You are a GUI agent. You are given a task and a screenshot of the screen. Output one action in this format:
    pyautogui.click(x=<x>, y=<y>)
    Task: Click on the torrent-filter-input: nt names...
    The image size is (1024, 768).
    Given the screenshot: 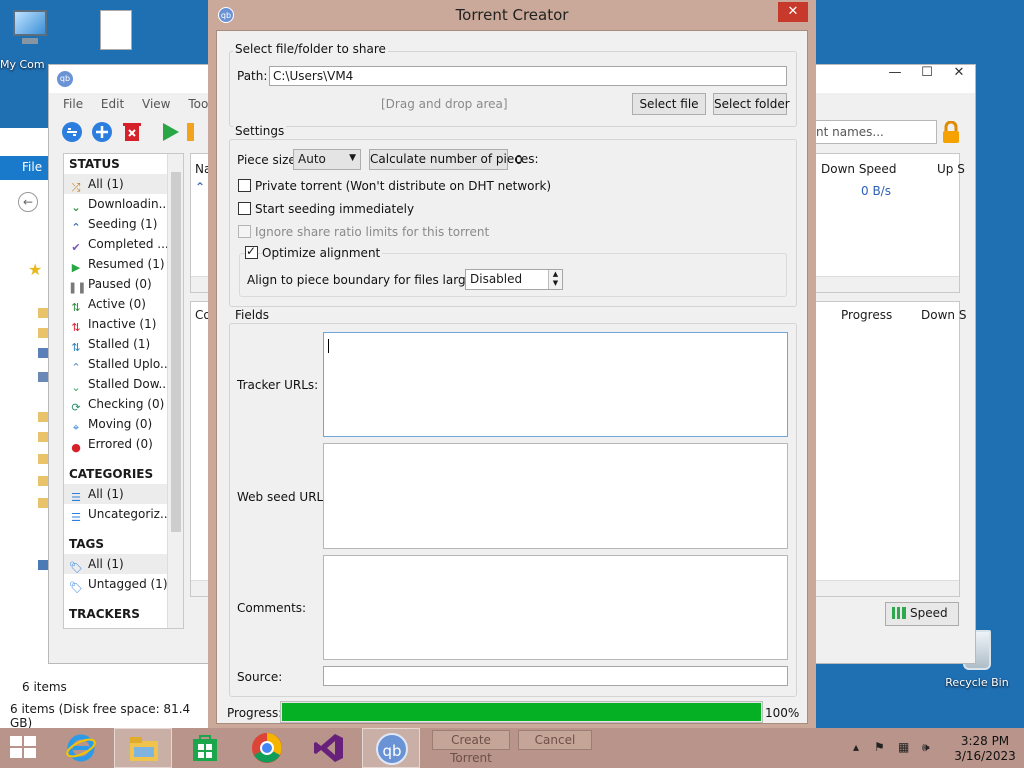 What is the action you would take?
    pyautogui.click(x=873, y=132)
    